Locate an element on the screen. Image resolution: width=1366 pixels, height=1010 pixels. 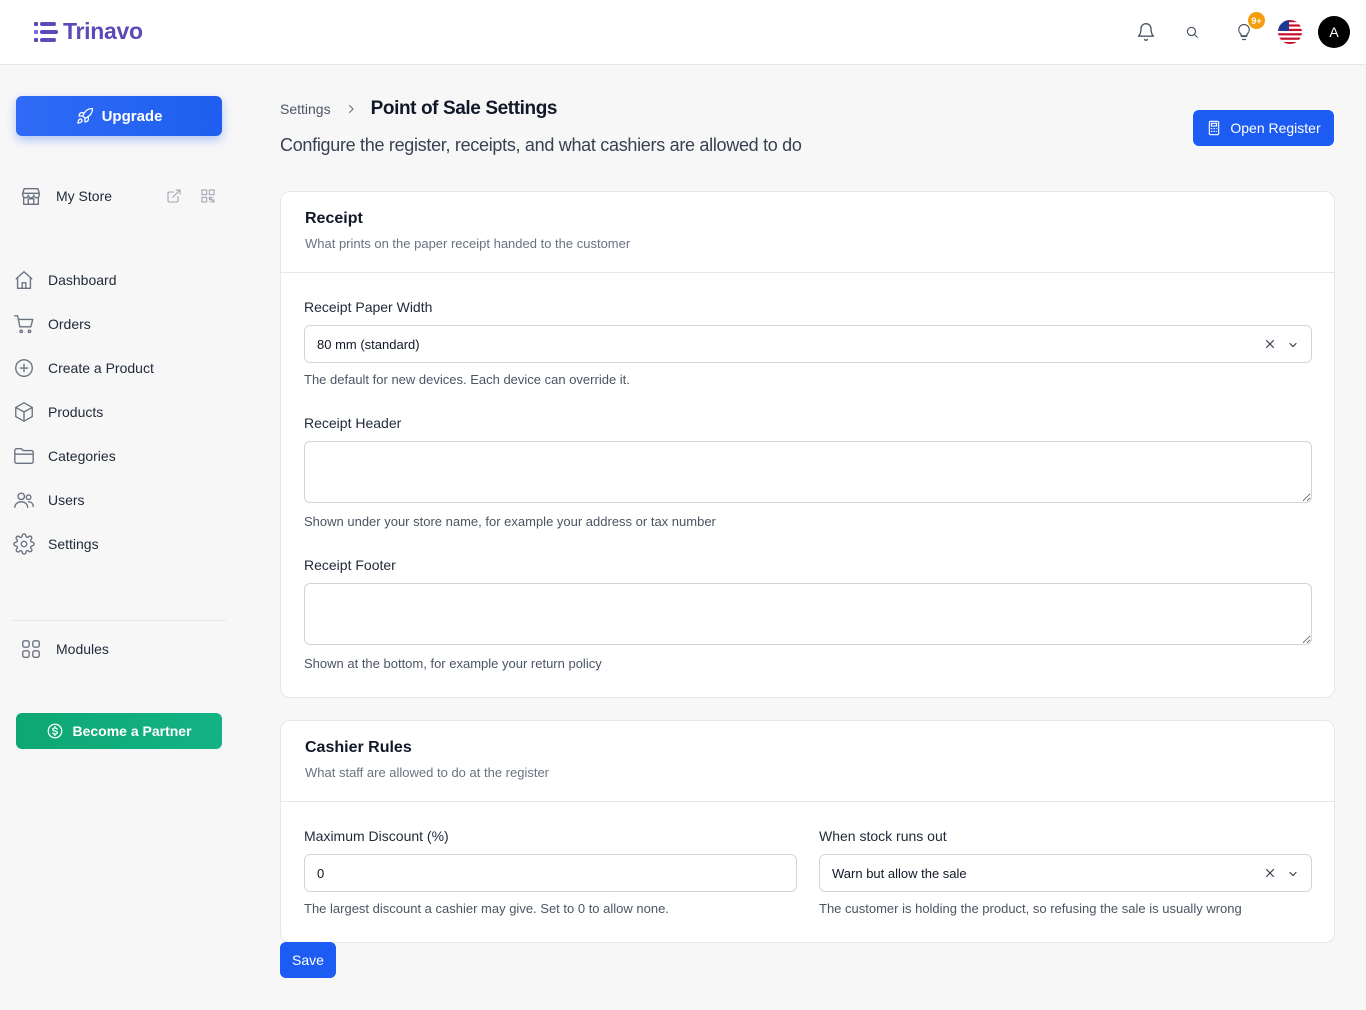
modules-label: Modules is located at coordinates (82, 649).